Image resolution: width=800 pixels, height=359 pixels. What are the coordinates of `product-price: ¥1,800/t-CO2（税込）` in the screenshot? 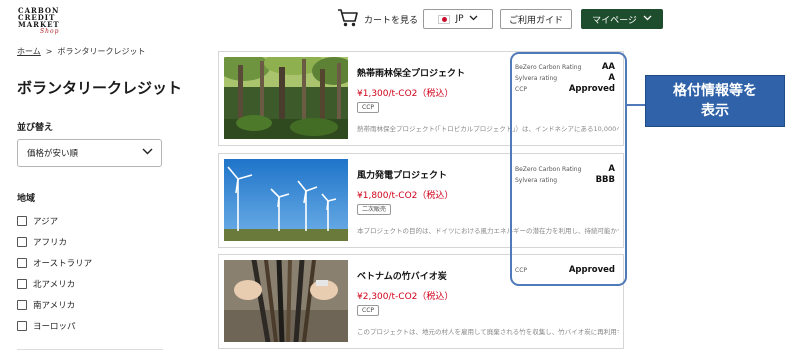 It's located at (405, 196).